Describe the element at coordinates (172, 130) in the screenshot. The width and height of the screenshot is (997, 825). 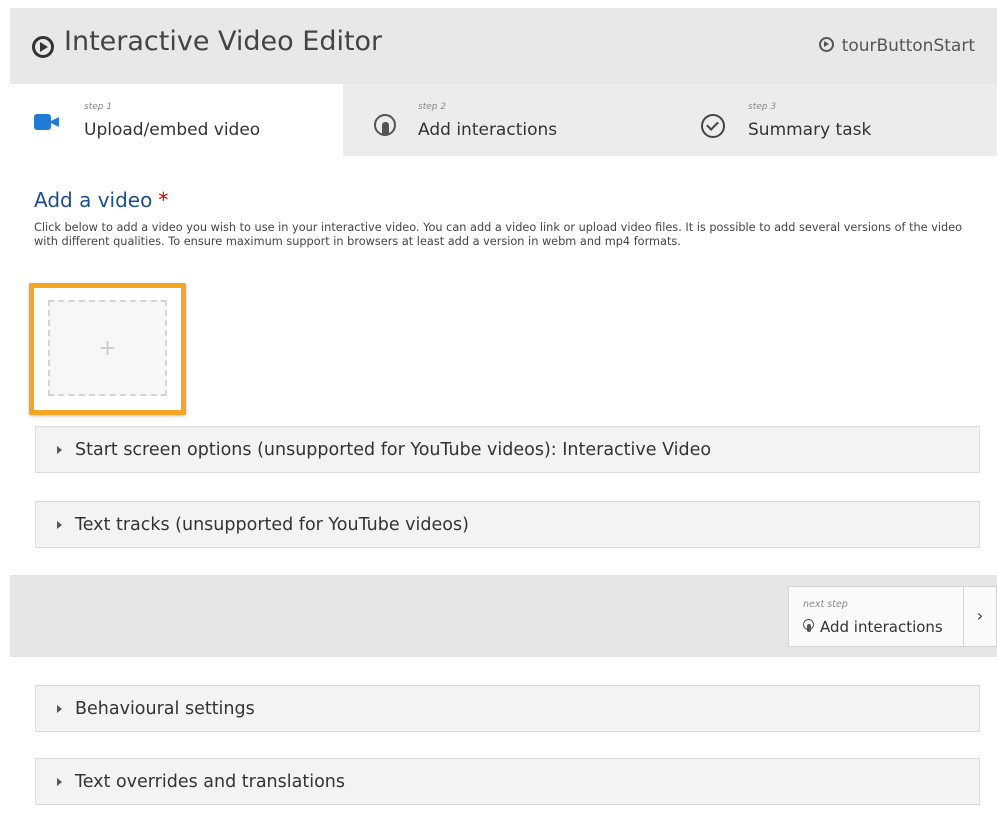
I see `tab-label: Upload/embed video` at that location.